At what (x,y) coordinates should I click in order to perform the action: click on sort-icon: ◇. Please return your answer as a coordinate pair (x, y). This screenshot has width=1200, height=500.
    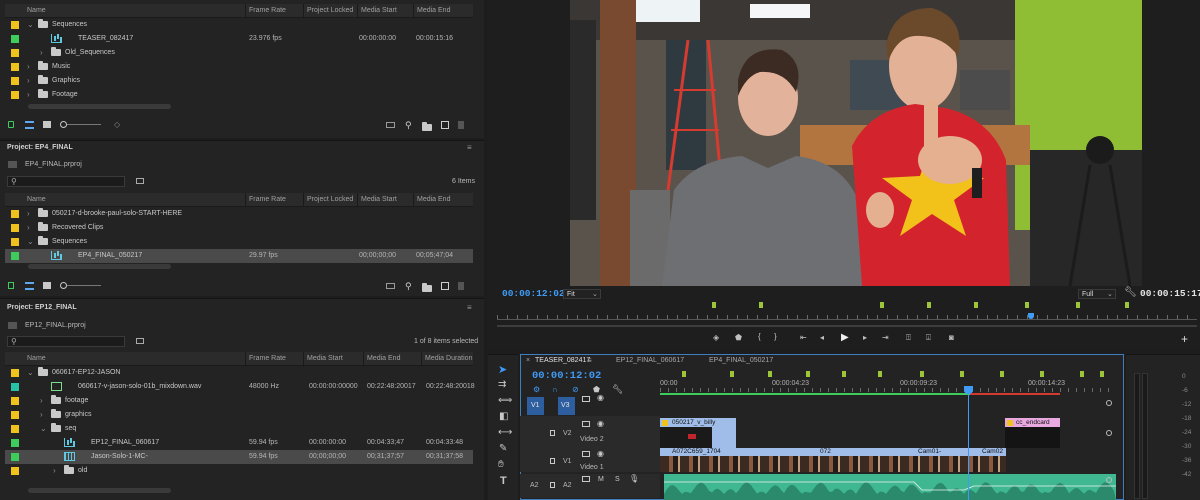
    Looking at the image, I should click on (117, 124).